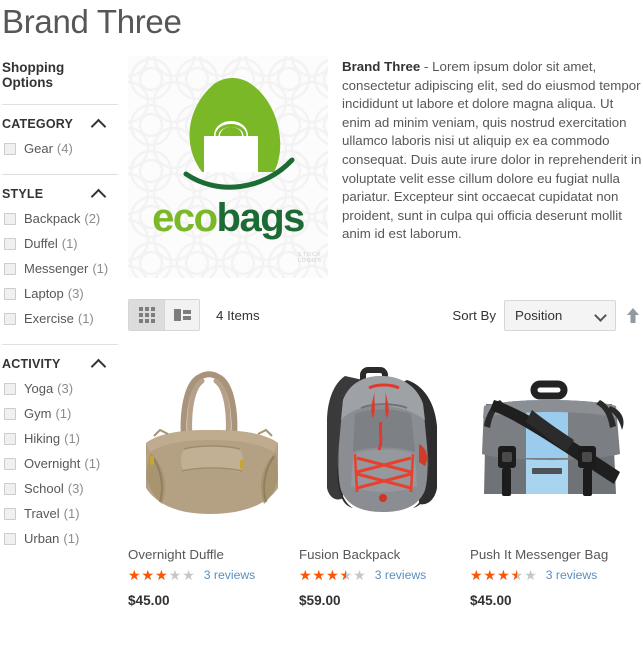 This screenshot has height=667, width=643. I want to click on filter-option: Backpack (2), so click(60, 219).